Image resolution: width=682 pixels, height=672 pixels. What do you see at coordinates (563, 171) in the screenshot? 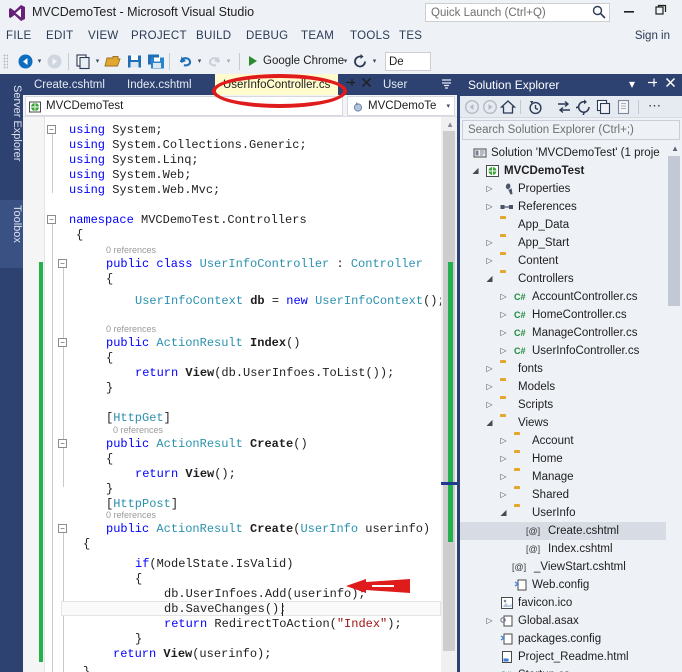
I see `tree-item-project: ◢ MVCDemoTest` at bounding box center [563, 171].